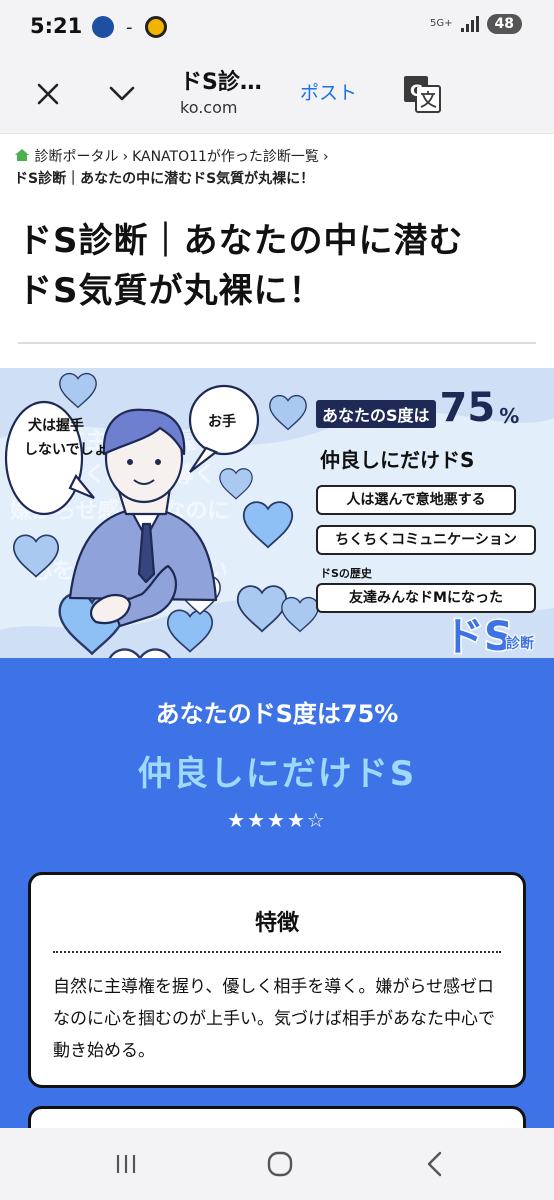  What do you see at coordinates (277, 1117) in the screenshot?
I see `next-card` at bounding box center [277, 1117].